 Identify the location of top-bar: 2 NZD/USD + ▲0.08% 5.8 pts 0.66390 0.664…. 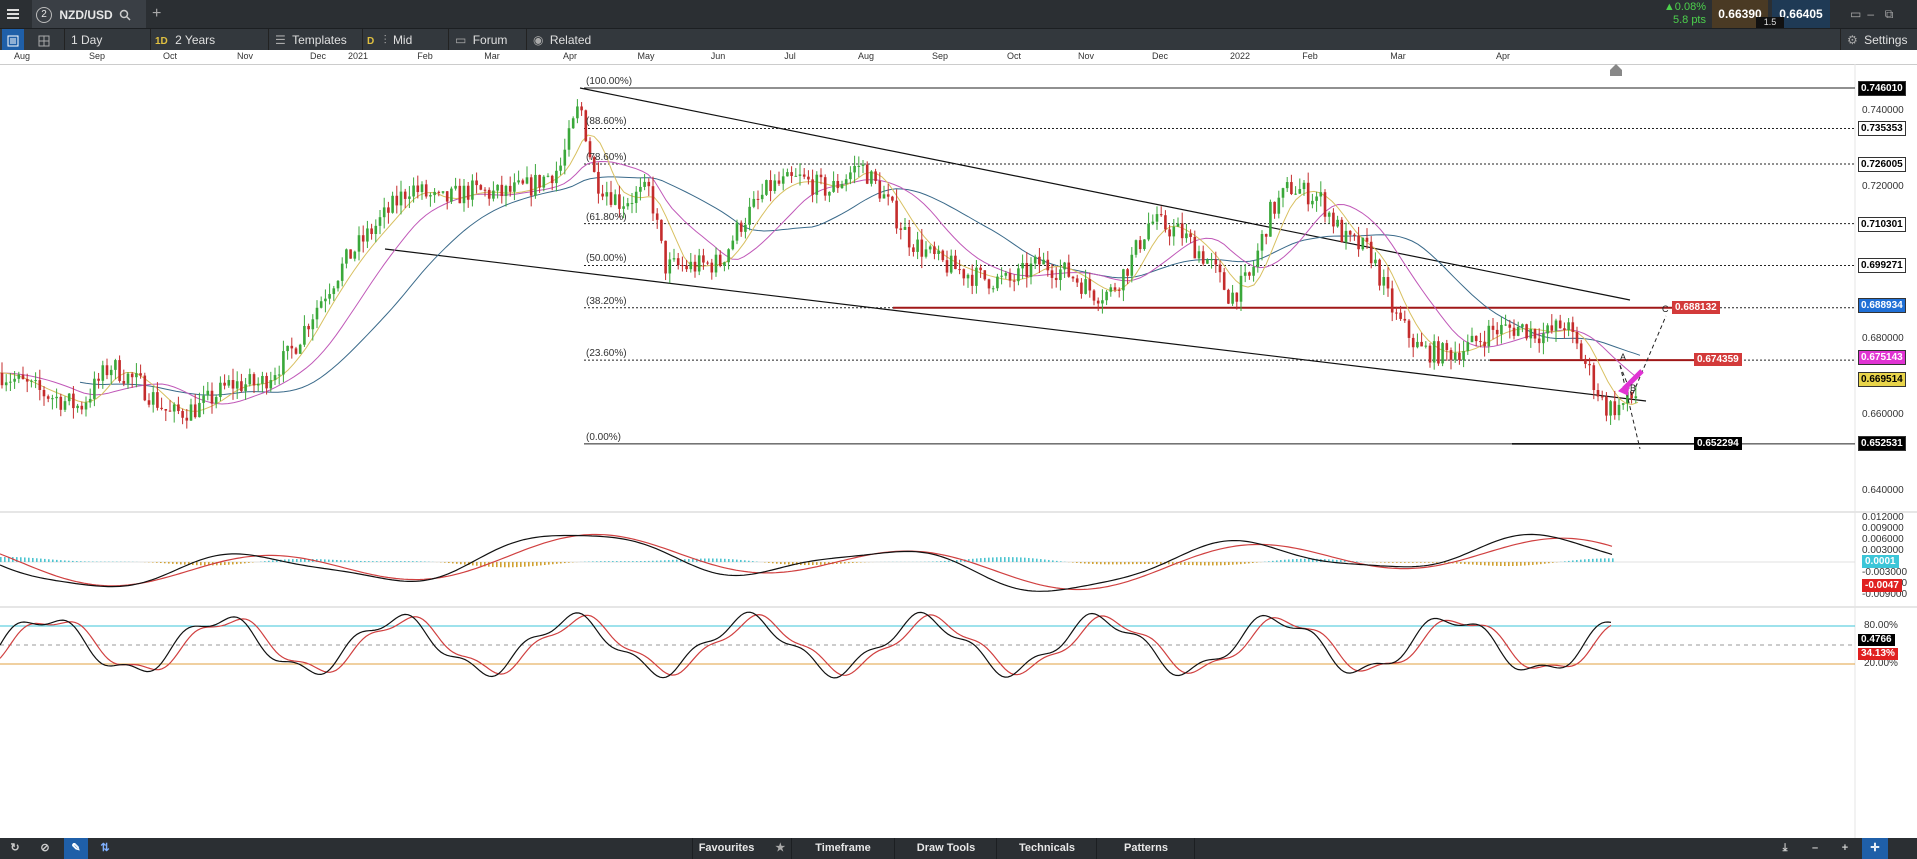
(958, 24).